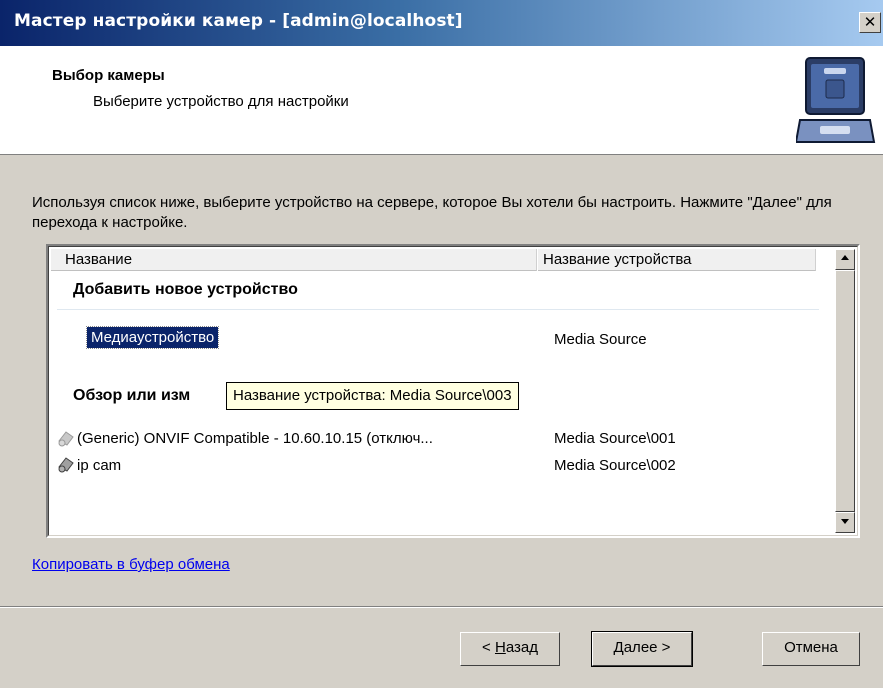 The image size is (883, 688). I want to click on cancel-button: Отмена, so click(811, 649).